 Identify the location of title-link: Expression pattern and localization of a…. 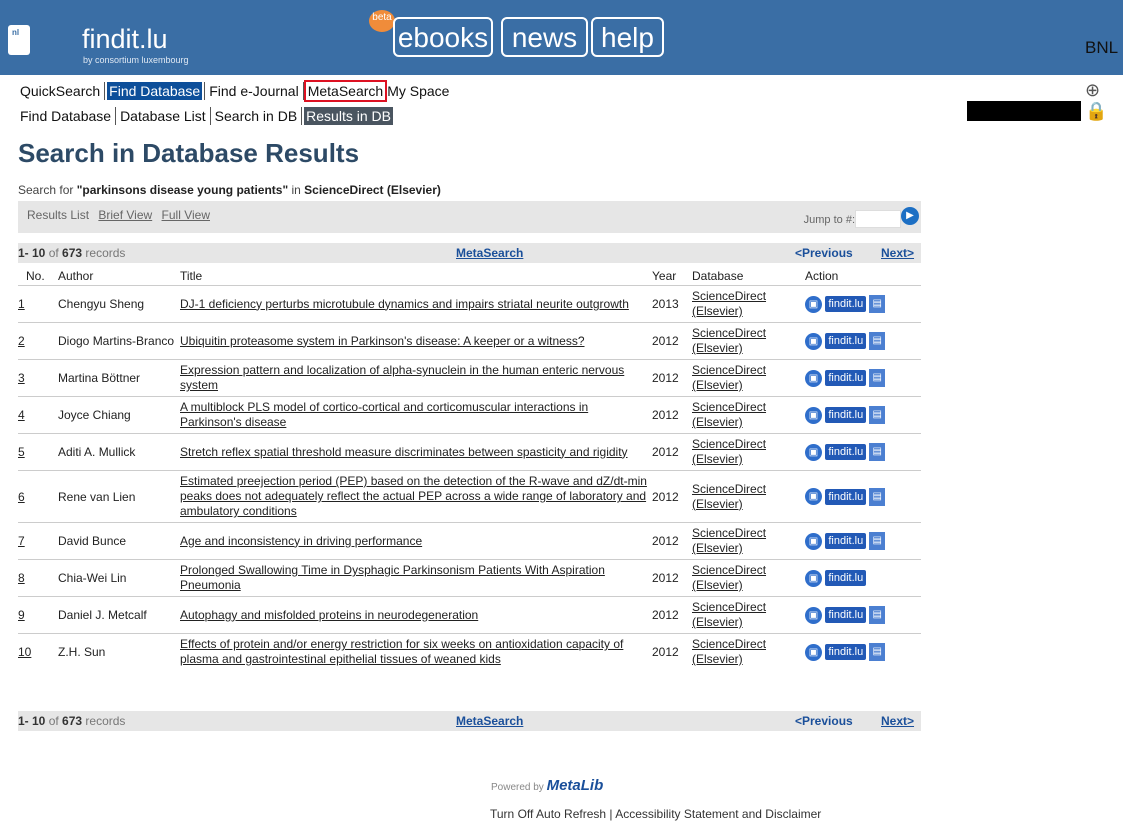
(416, 378).